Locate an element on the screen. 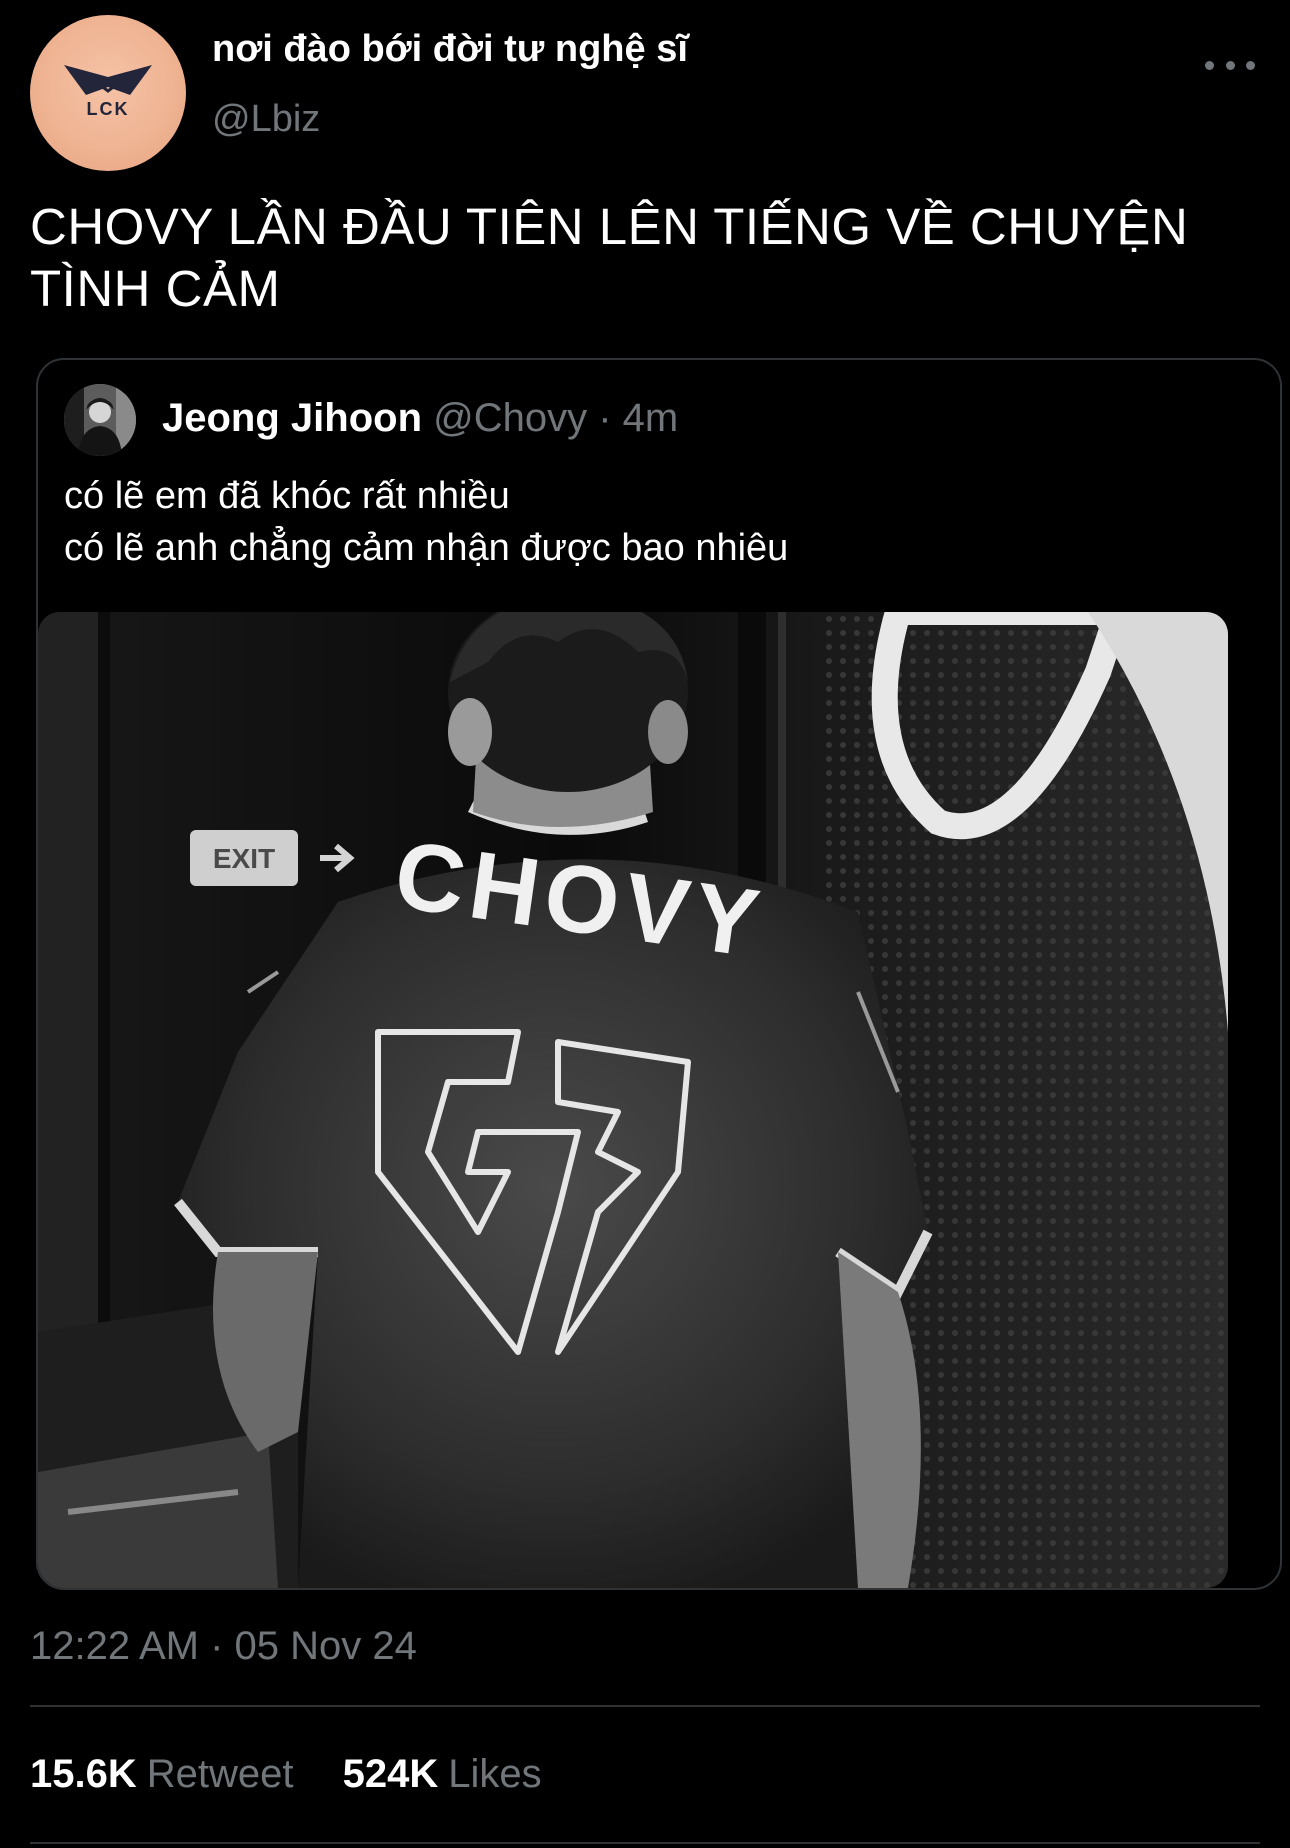  person-silhouette-icon is located at coordinates (100, 420).